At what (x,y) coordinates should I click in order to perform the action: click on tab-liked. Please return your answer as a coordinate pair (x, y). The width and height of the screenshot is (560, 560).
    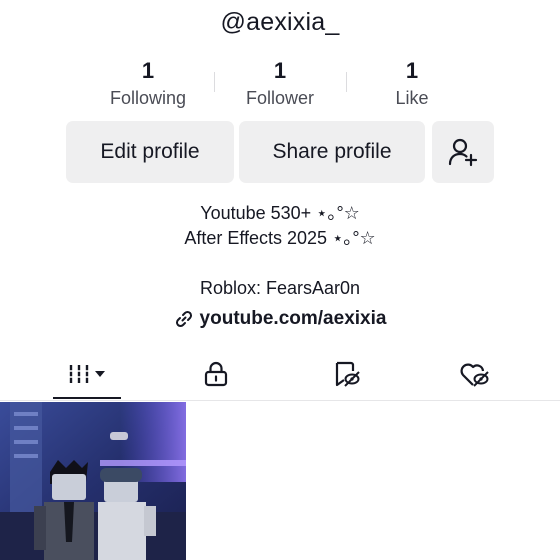
    Looking at the image, I should click on (474, 374).